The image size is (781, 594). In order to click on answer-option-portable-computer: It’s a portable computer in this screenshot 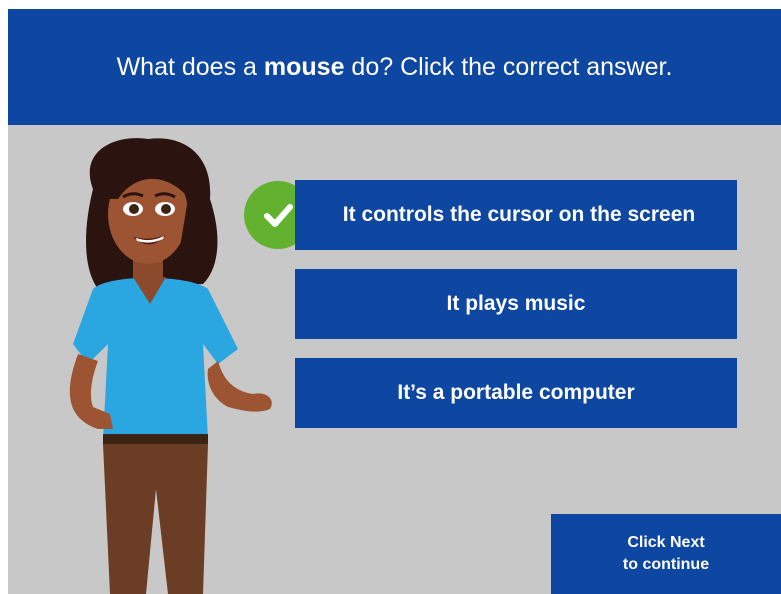, I will do `click(516, 393)`.